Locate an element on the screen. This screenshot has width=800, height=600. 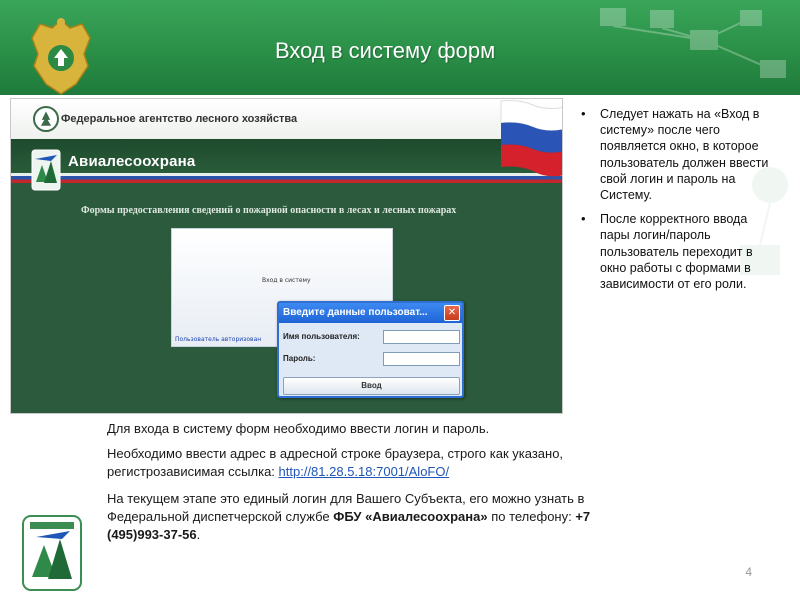
password-input is located at coordinates (421, 359).